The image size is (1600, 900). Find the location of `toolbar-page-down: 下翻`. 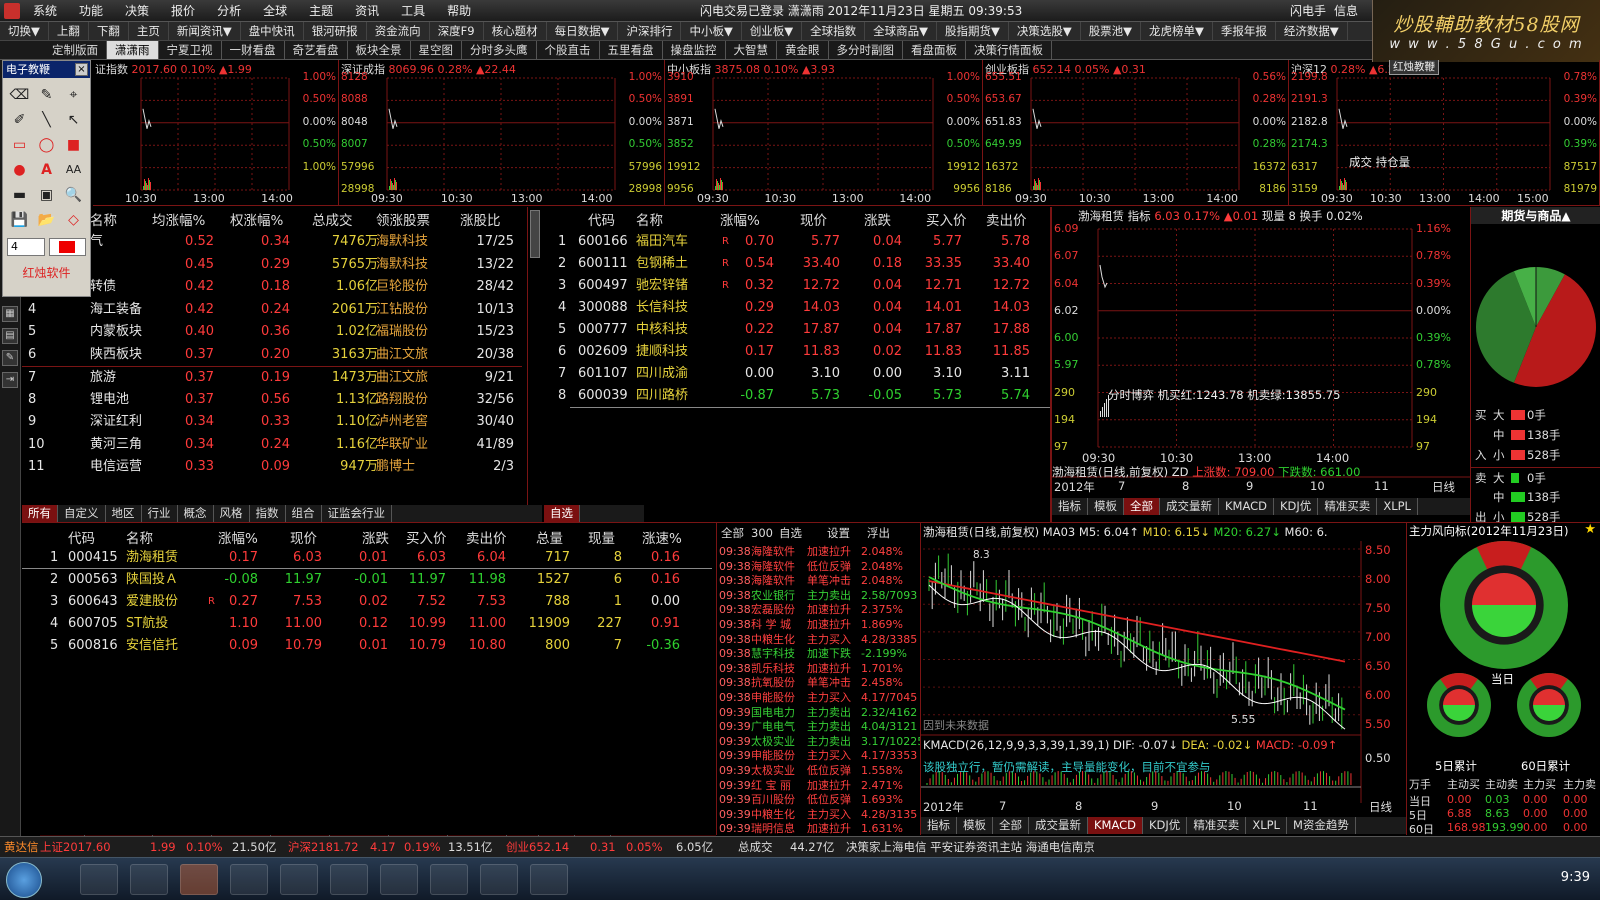

toolbar-page-down: 下翻 is located at coordinates (109, 31).